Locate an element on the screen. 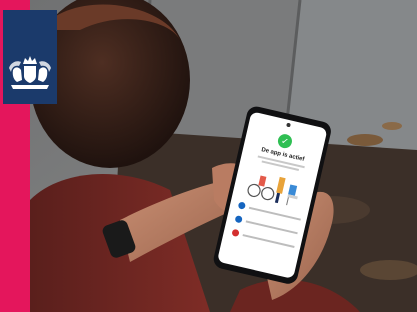  warning-icon is located at coordinates (235, 233).